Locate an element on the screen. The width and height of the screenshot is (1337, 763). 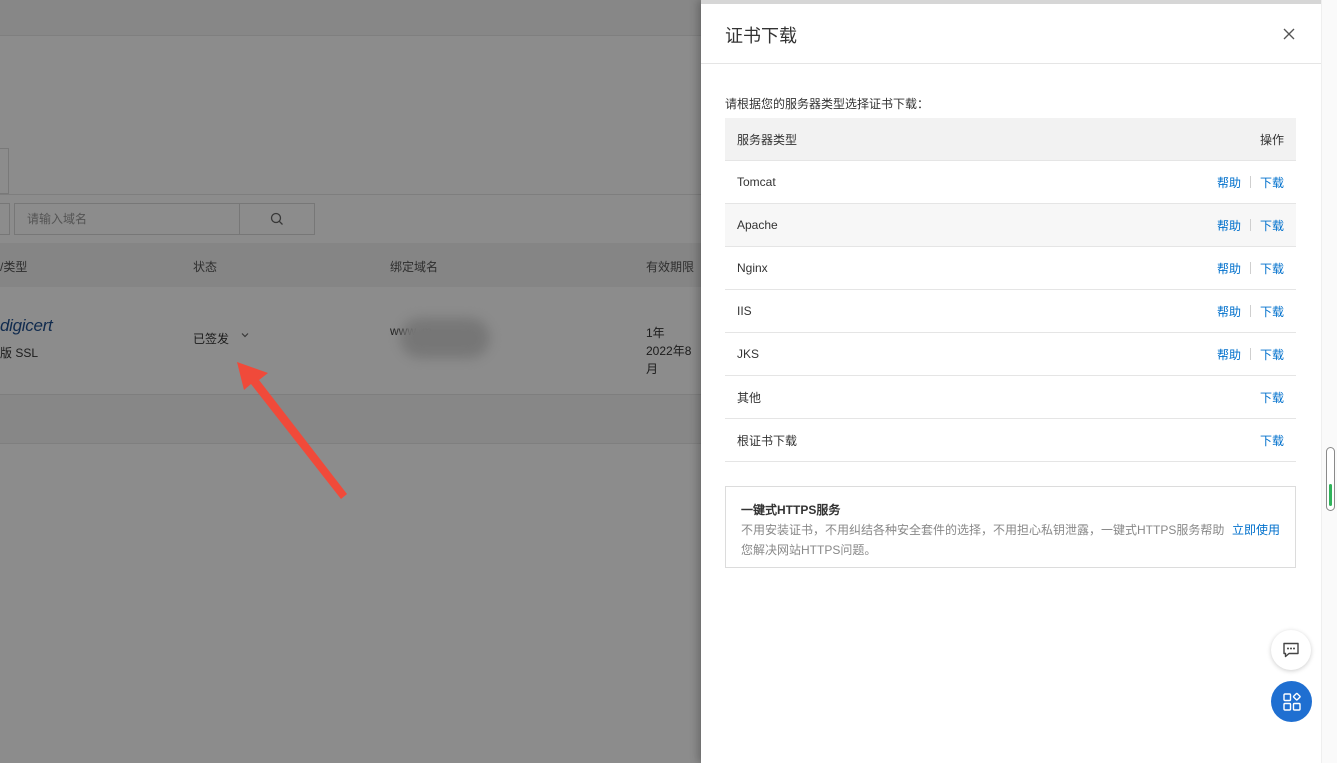
server-row-iis: IIS 帮助 下载 is located at coordinates (1010, 311).